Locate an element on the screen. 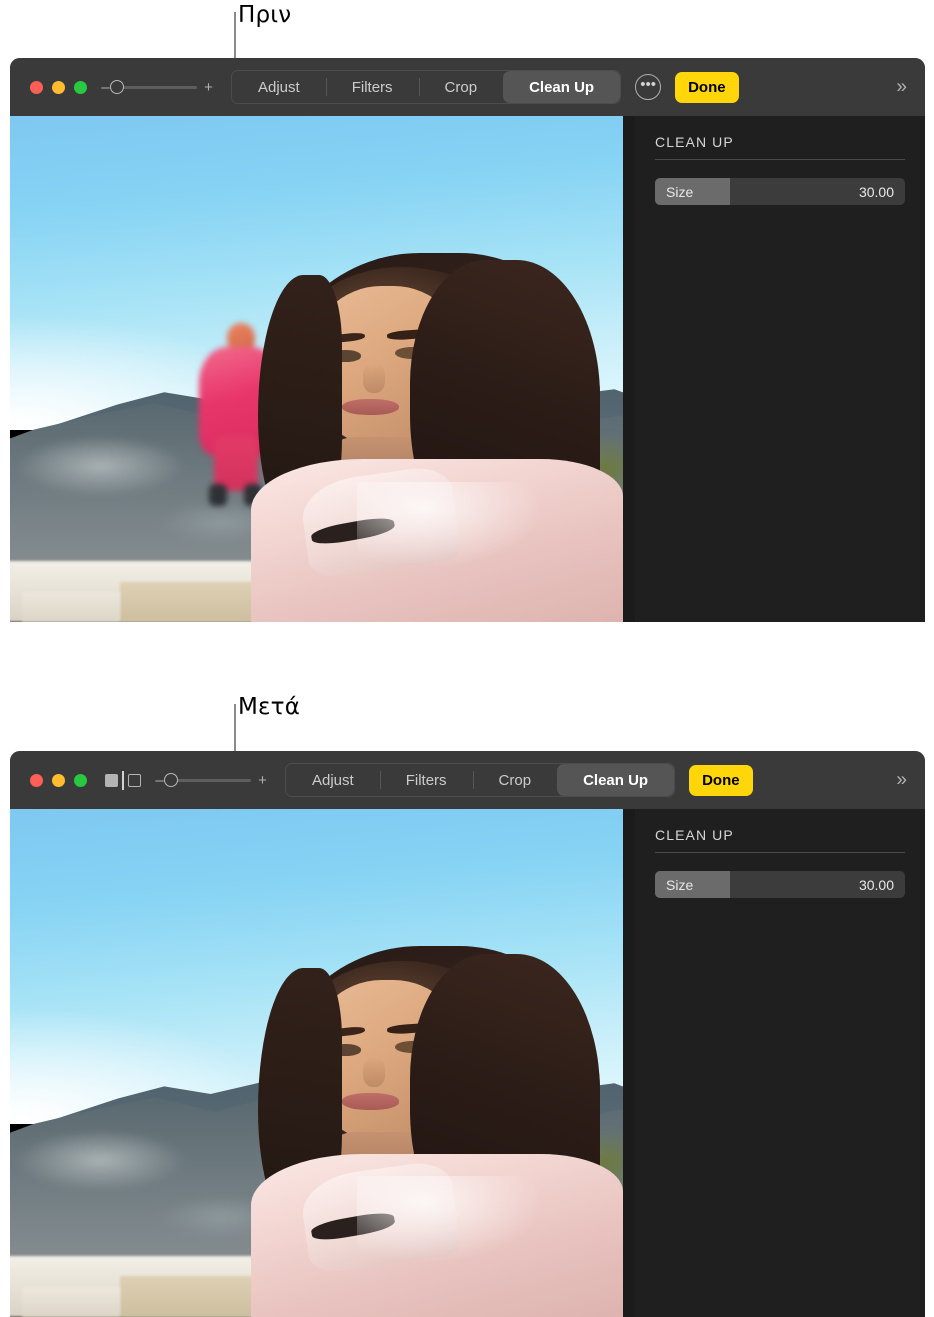 This screenshot has width=934, height=1317. callout-label-after: Μετά is located at coordinates (269, 707).